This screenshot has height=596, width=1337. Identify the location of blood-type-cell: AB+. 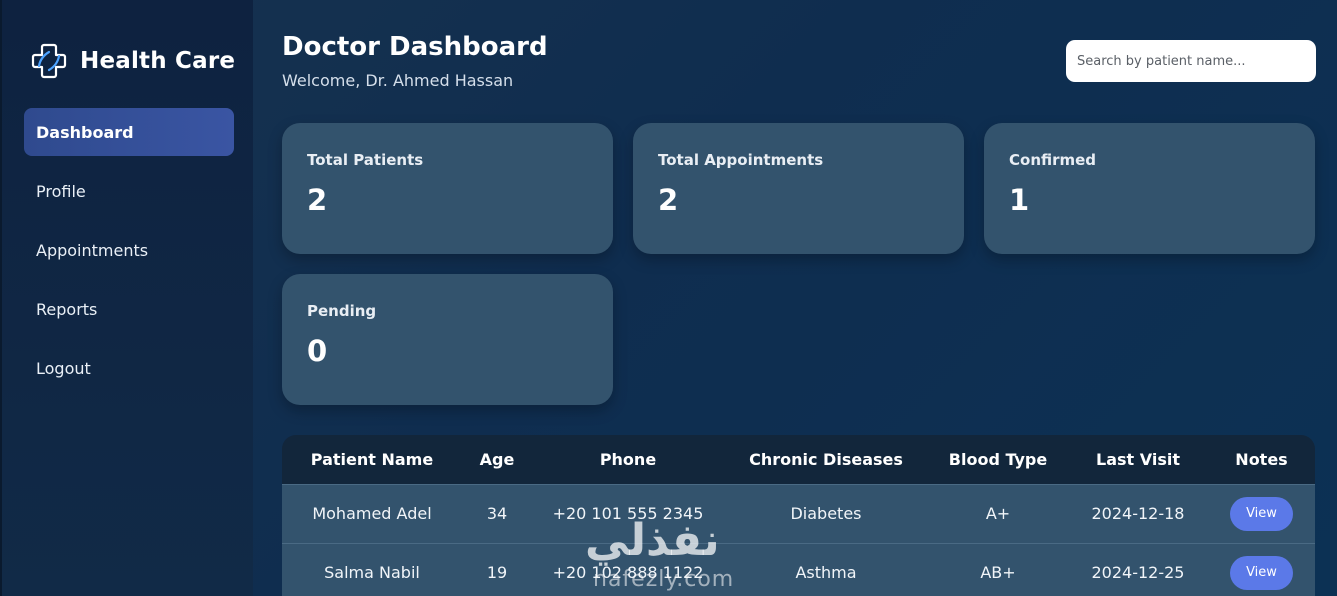
(998, 573).